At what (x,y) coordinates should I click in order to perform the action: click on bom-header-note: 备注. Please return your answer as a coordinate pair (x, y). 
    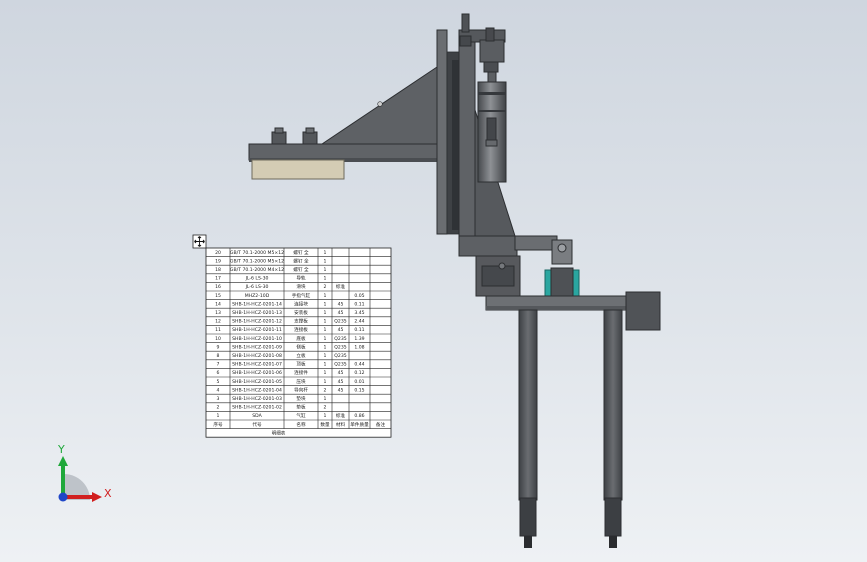
    Looking at the image, I should click on (381, 424).